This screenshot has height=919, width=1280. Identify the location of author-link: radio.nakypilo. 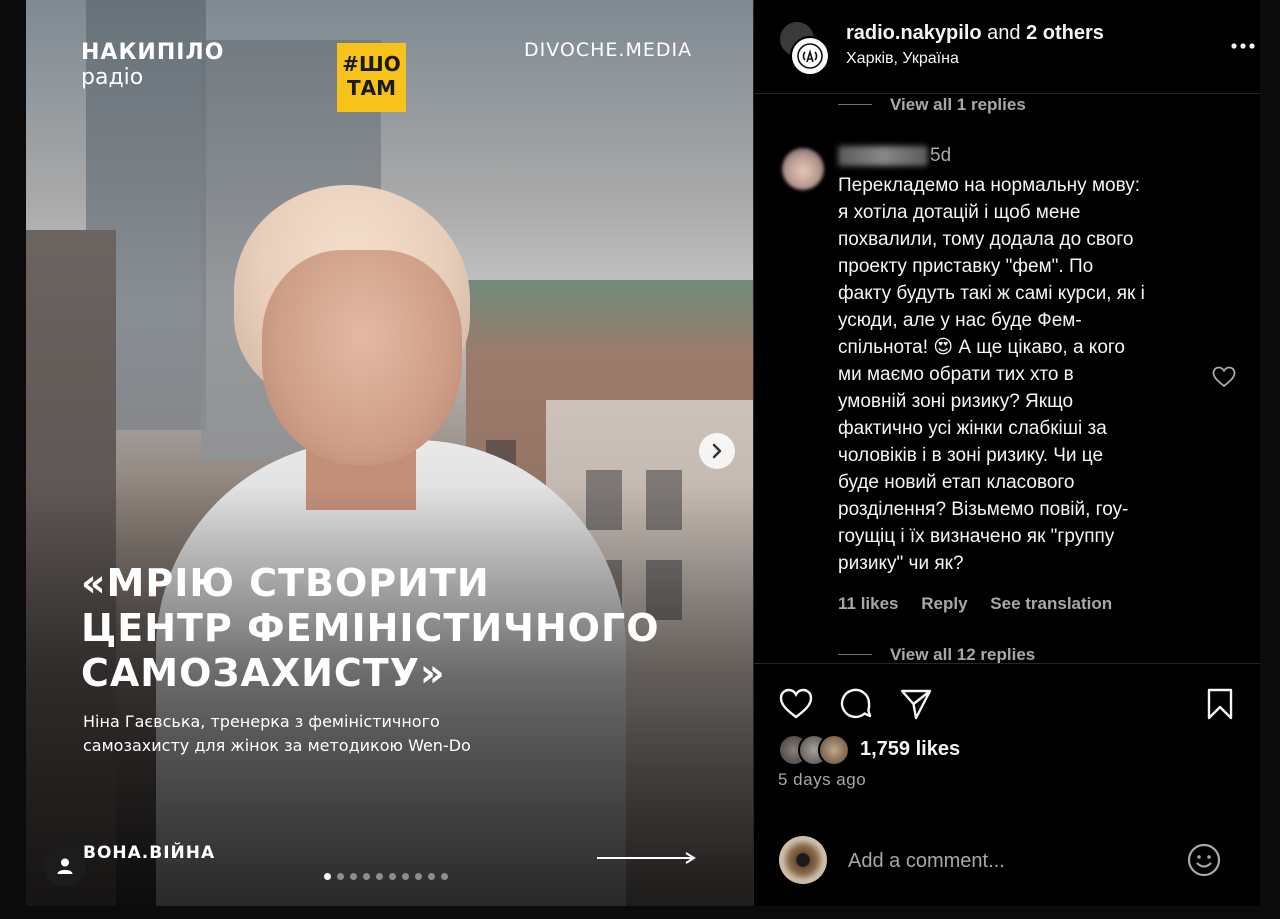
(914, 33).